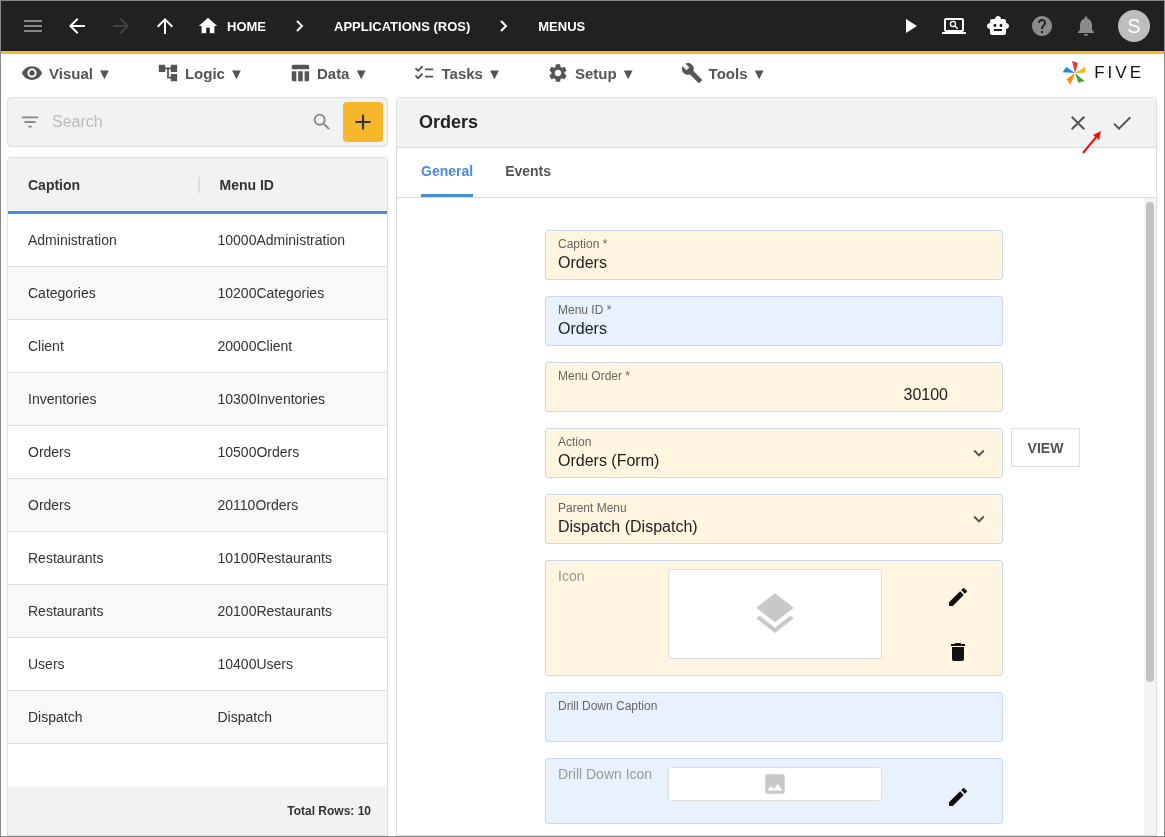  What do you see at coordinates (197, 122) in the screenshot?
I see `search-field: Search` at bounding box center [197, 122].